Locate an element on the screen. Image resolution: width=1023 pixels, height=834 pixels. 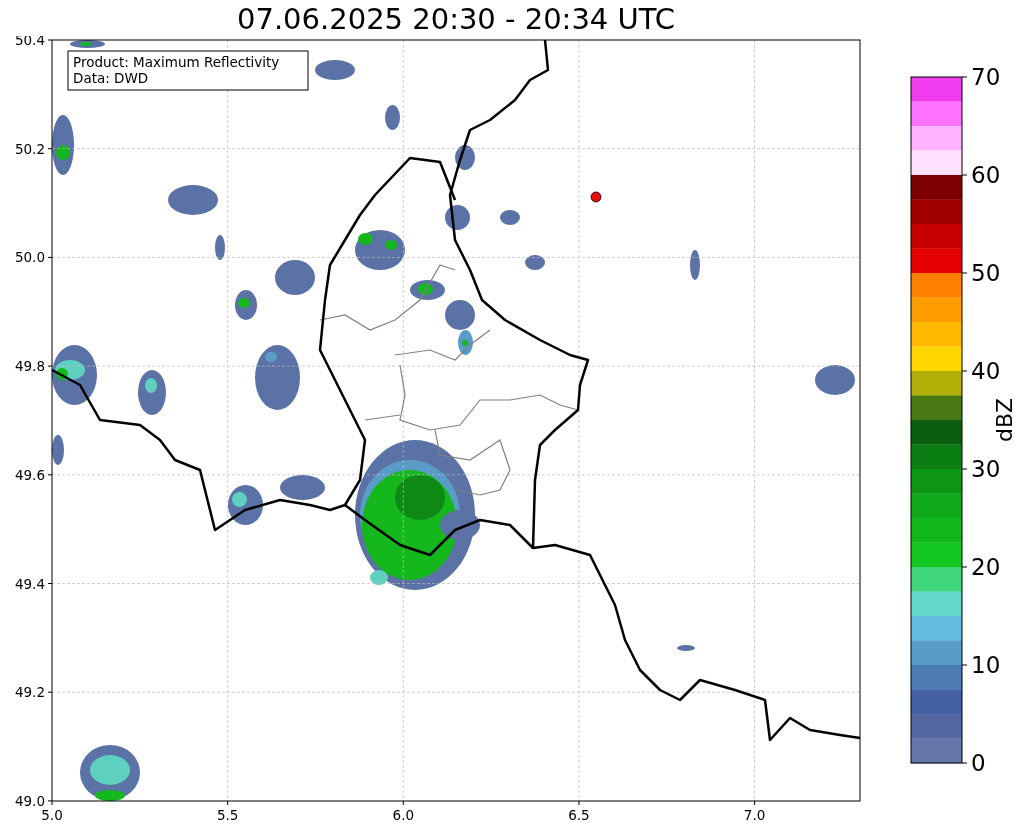
axis-tick-label: 49.2 is located at coordinates (29, 692).